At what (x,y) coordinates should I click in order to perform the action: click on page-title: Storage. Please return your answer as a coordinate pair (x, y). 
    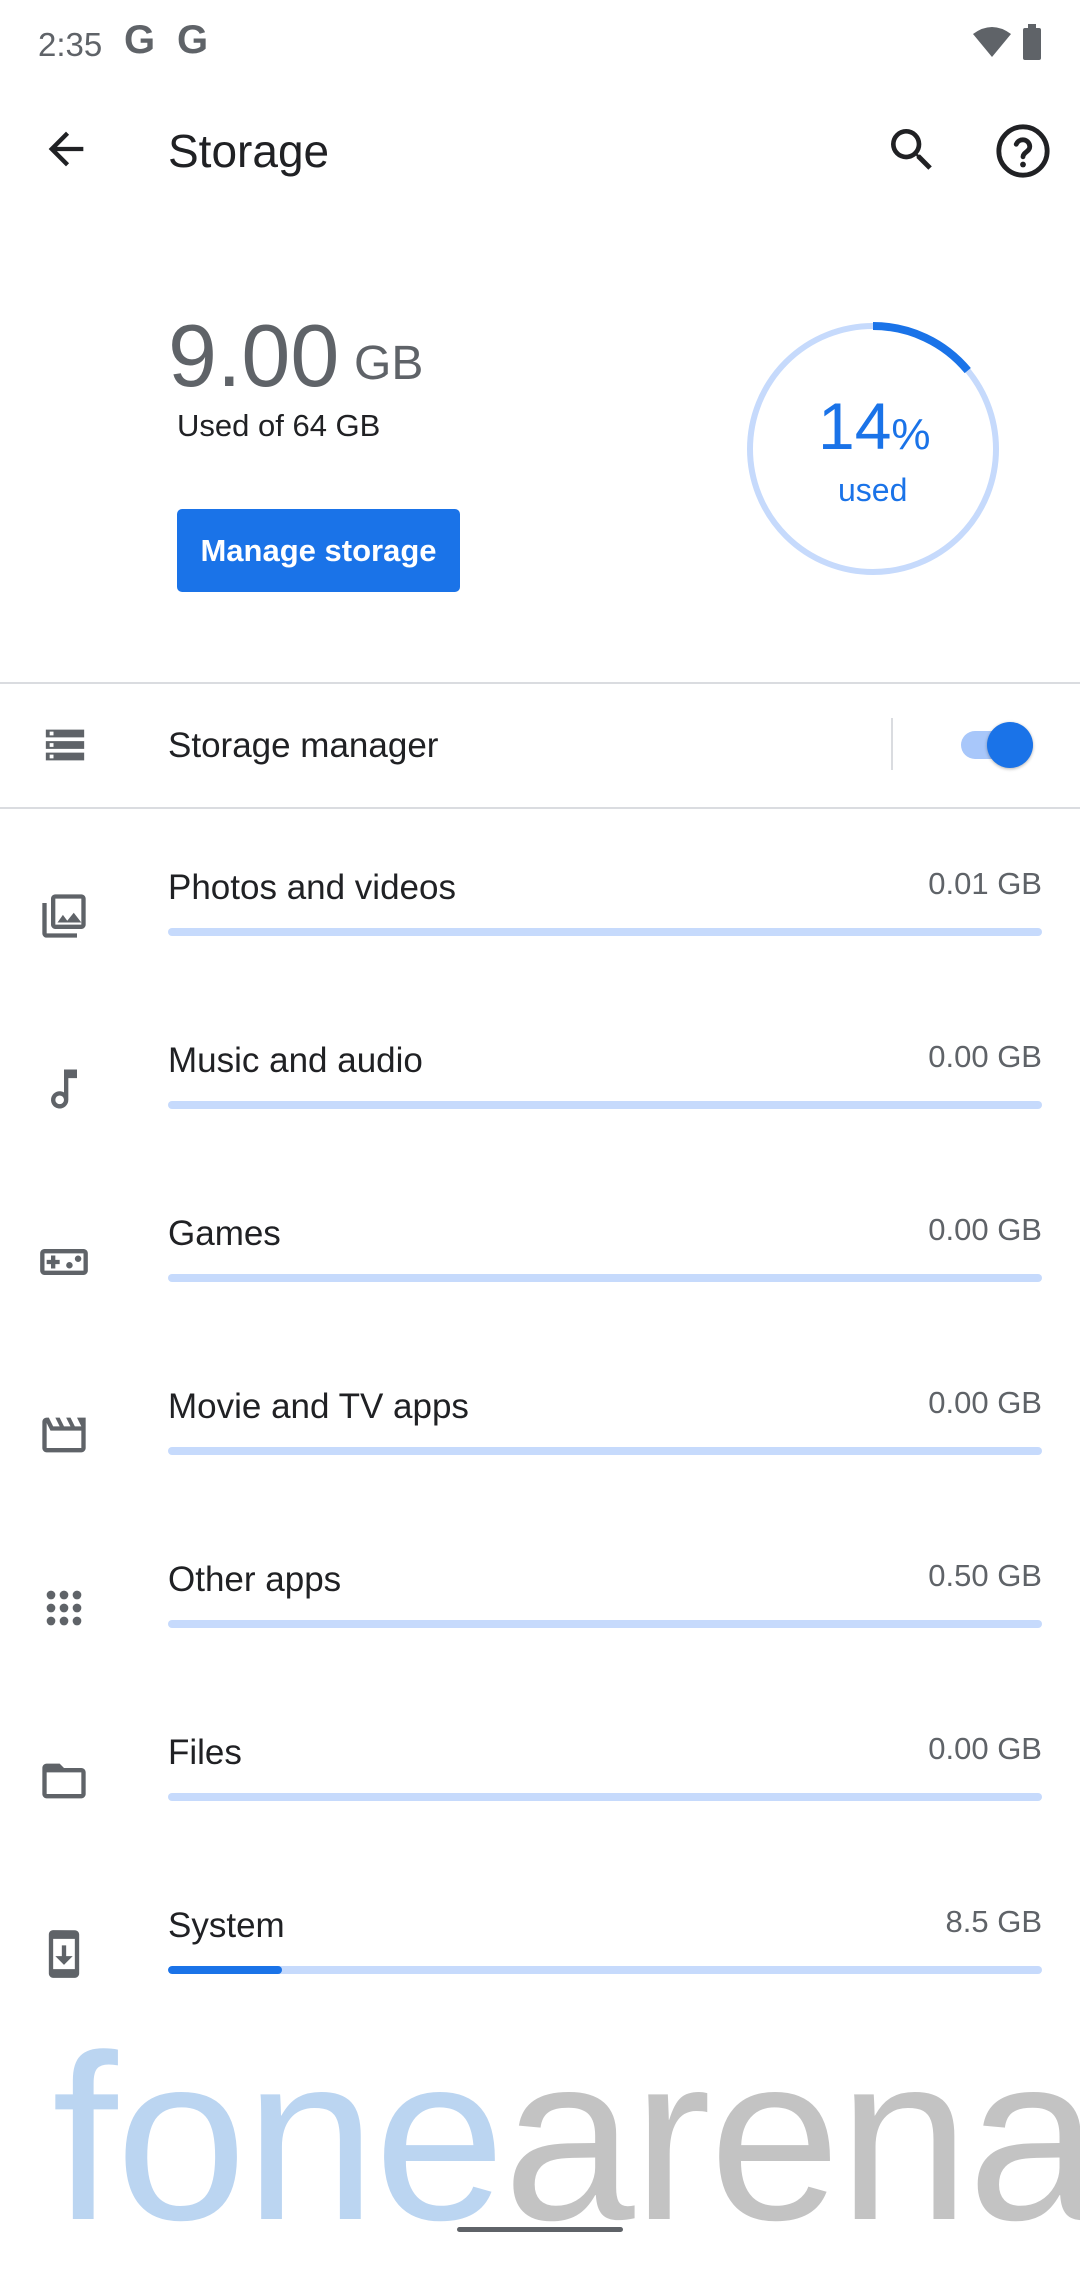
    Looking at the image, I should click on (249, 151).